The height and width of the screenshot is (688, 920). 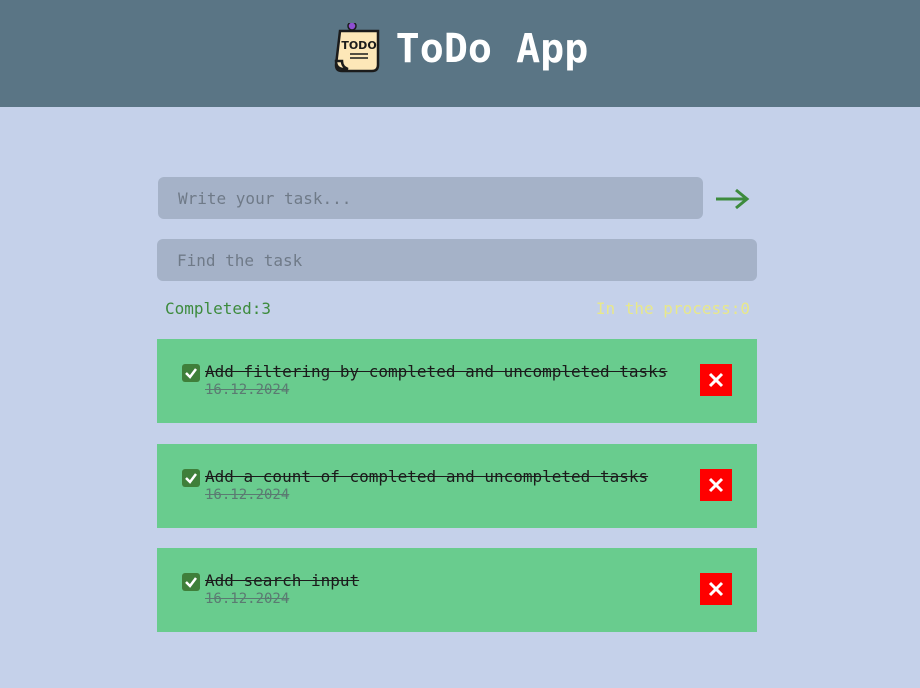 I want to click on task-item: Add search input 16.12.2024, so click(x=457, y=590).